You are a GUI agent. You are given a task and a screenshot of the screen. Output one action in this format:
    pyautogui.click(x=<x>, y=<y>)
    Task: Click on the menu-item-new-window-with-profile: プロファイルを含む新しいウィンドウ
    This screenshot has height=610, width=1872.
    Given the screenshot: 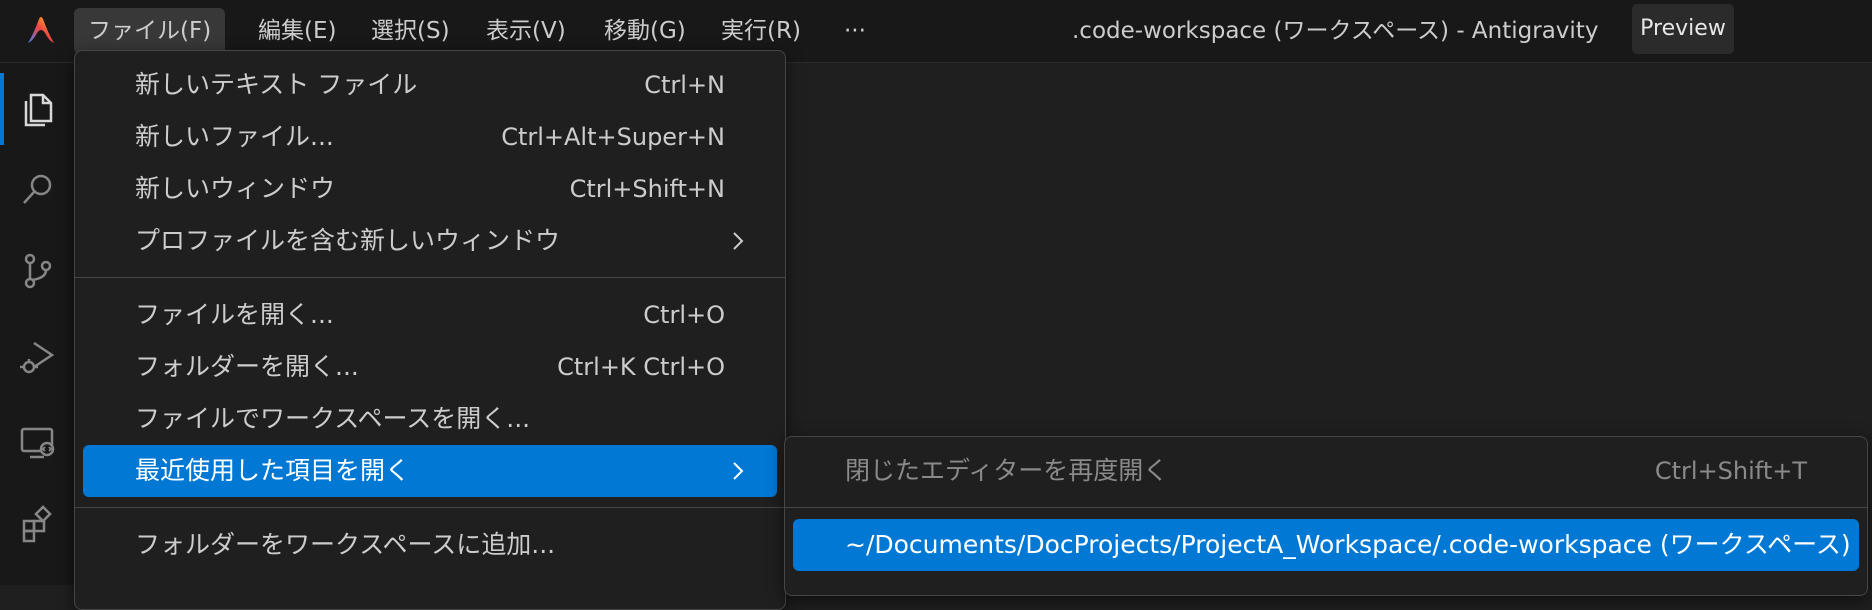 What is the action you would take?
    pyautogui.click(x=430, y=241)
    